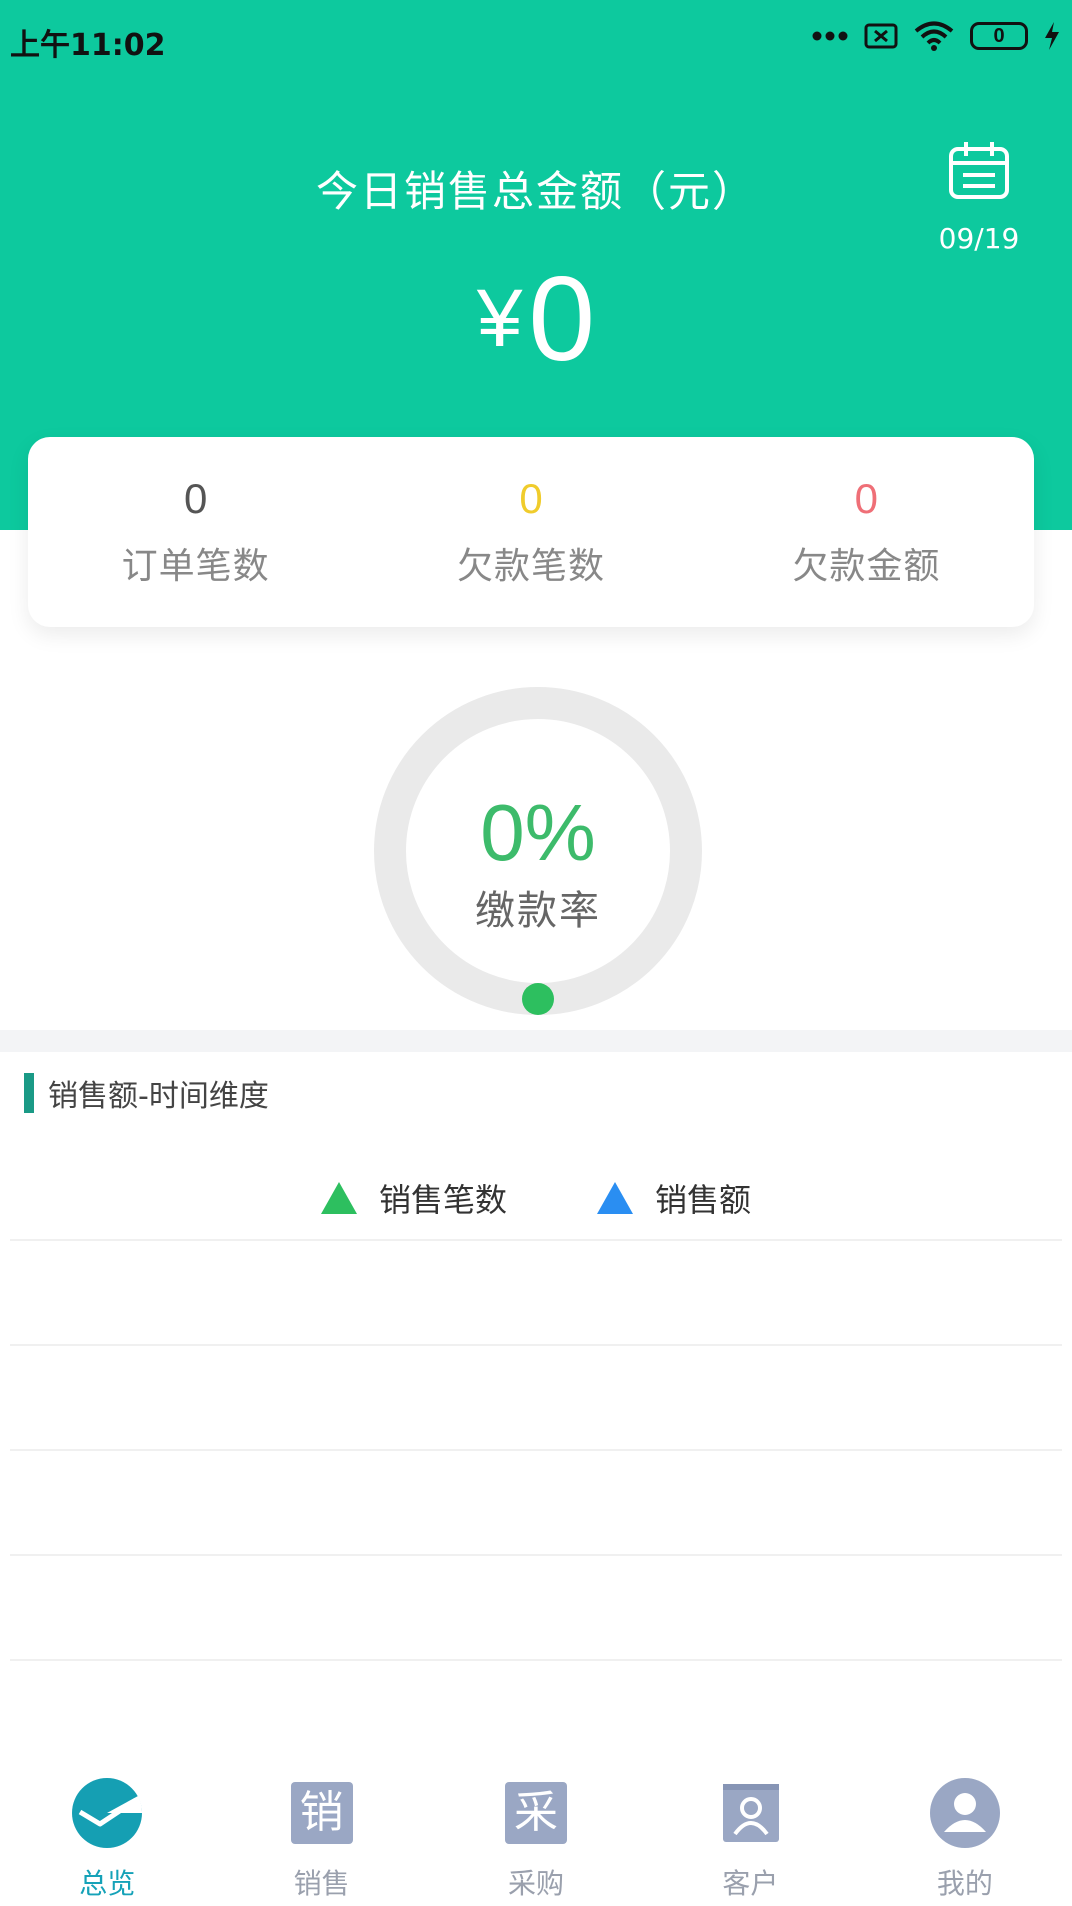 This screenshot has height=1906, width=1072. I want to click on amount-value: 0, so click(562, 319).